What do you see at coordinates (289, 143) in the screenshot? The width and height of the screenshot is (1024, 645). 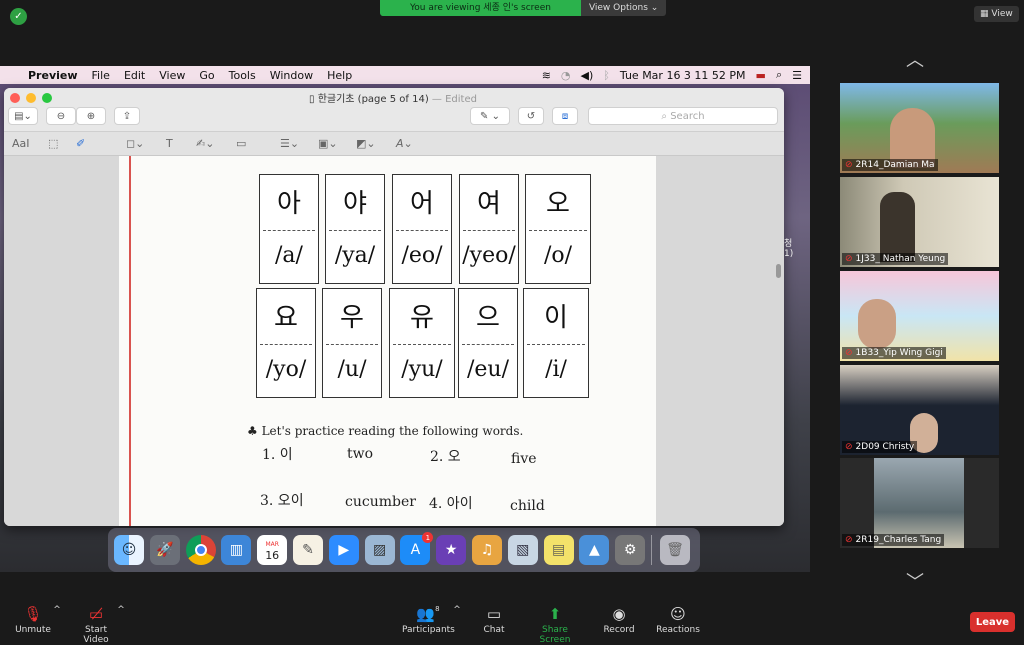 I see `shape-style-icon: ☰⌄` at bounding box center [289, 143].